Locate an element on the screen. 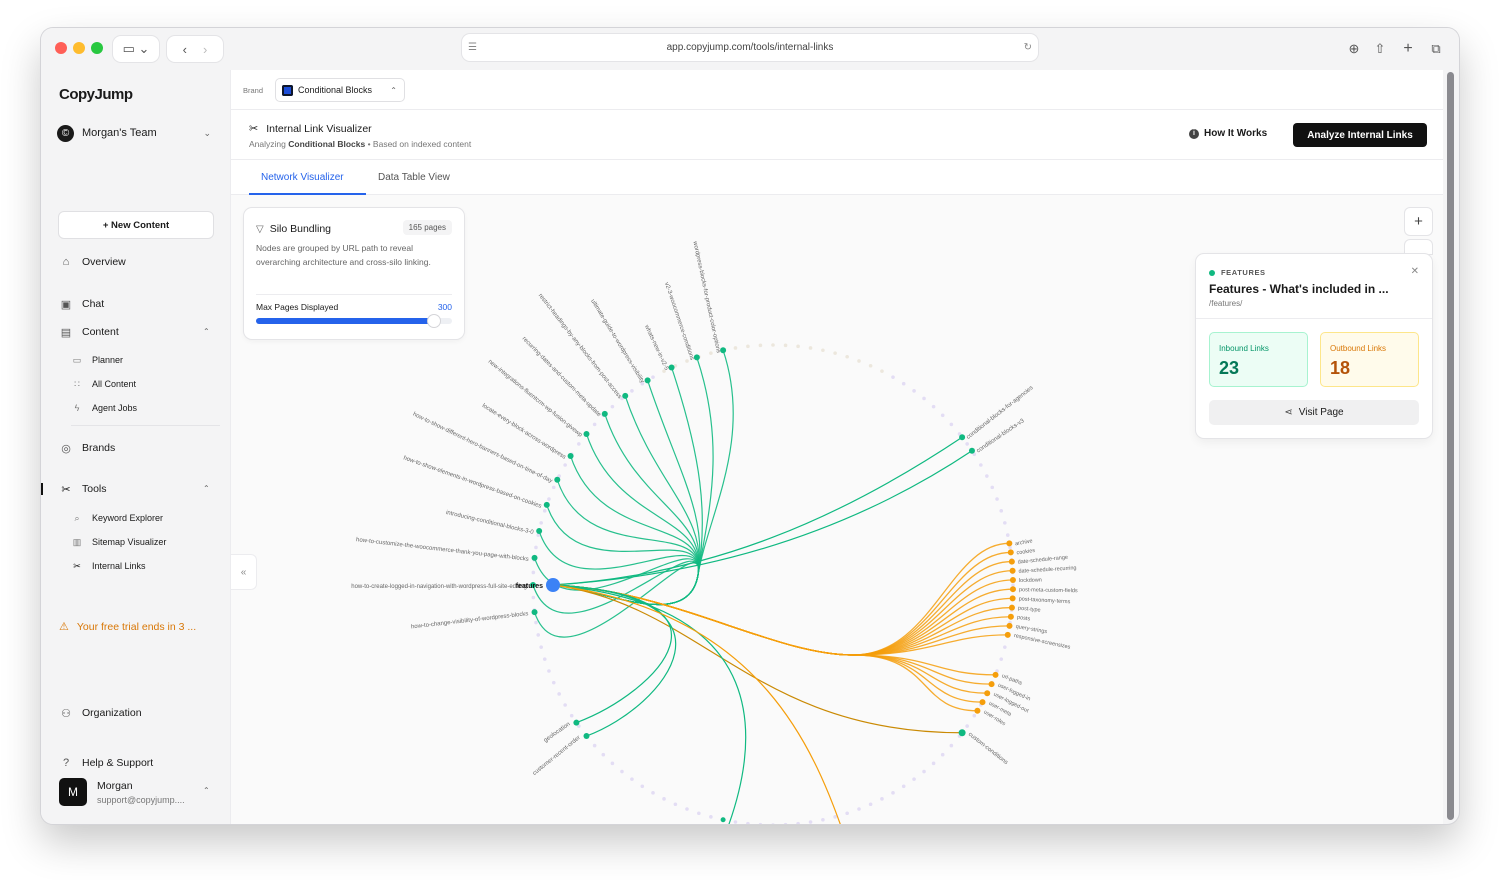 The height and width of the screenshot is (880, 1500). subtitle-prefix: Analyzing is located at coordinates (267, 144).